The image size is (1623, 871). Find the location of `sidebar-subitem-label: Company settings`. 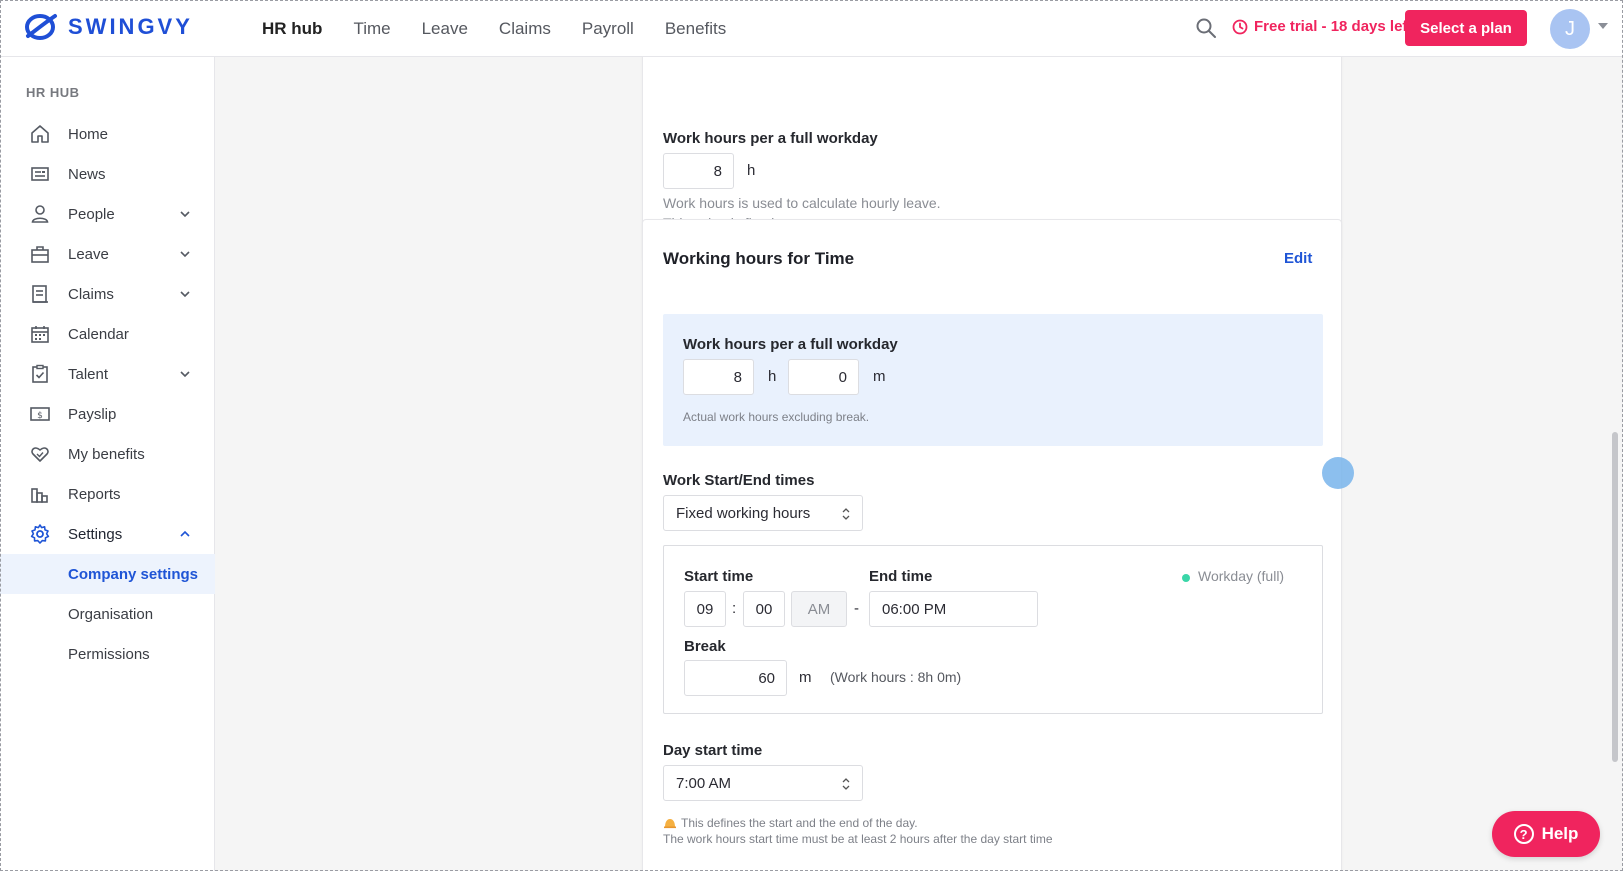

sidebar-subitem-label: Company settings is located at coordinates (133, 574).